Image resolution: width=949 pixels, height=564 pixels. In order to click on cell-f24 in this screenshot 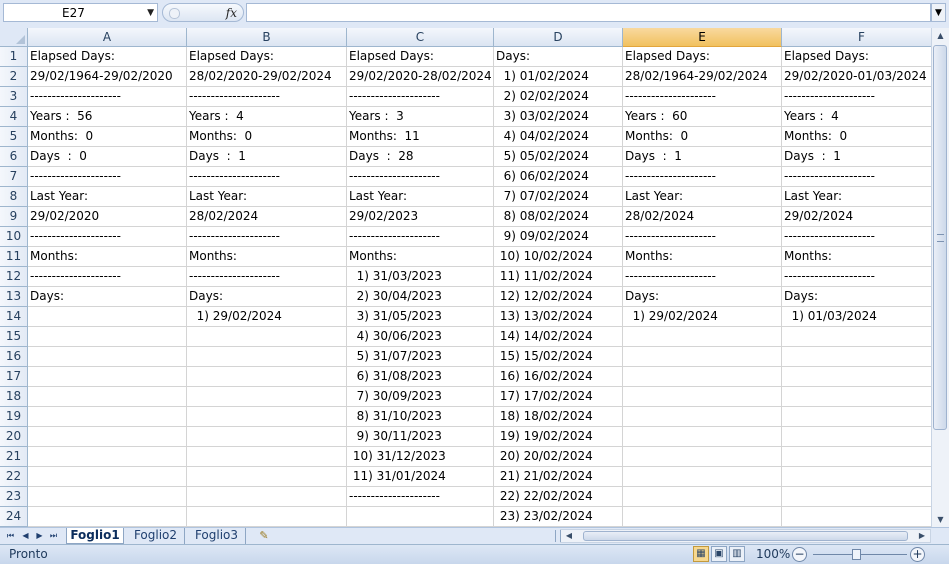, I will do `click(856, 517)`.